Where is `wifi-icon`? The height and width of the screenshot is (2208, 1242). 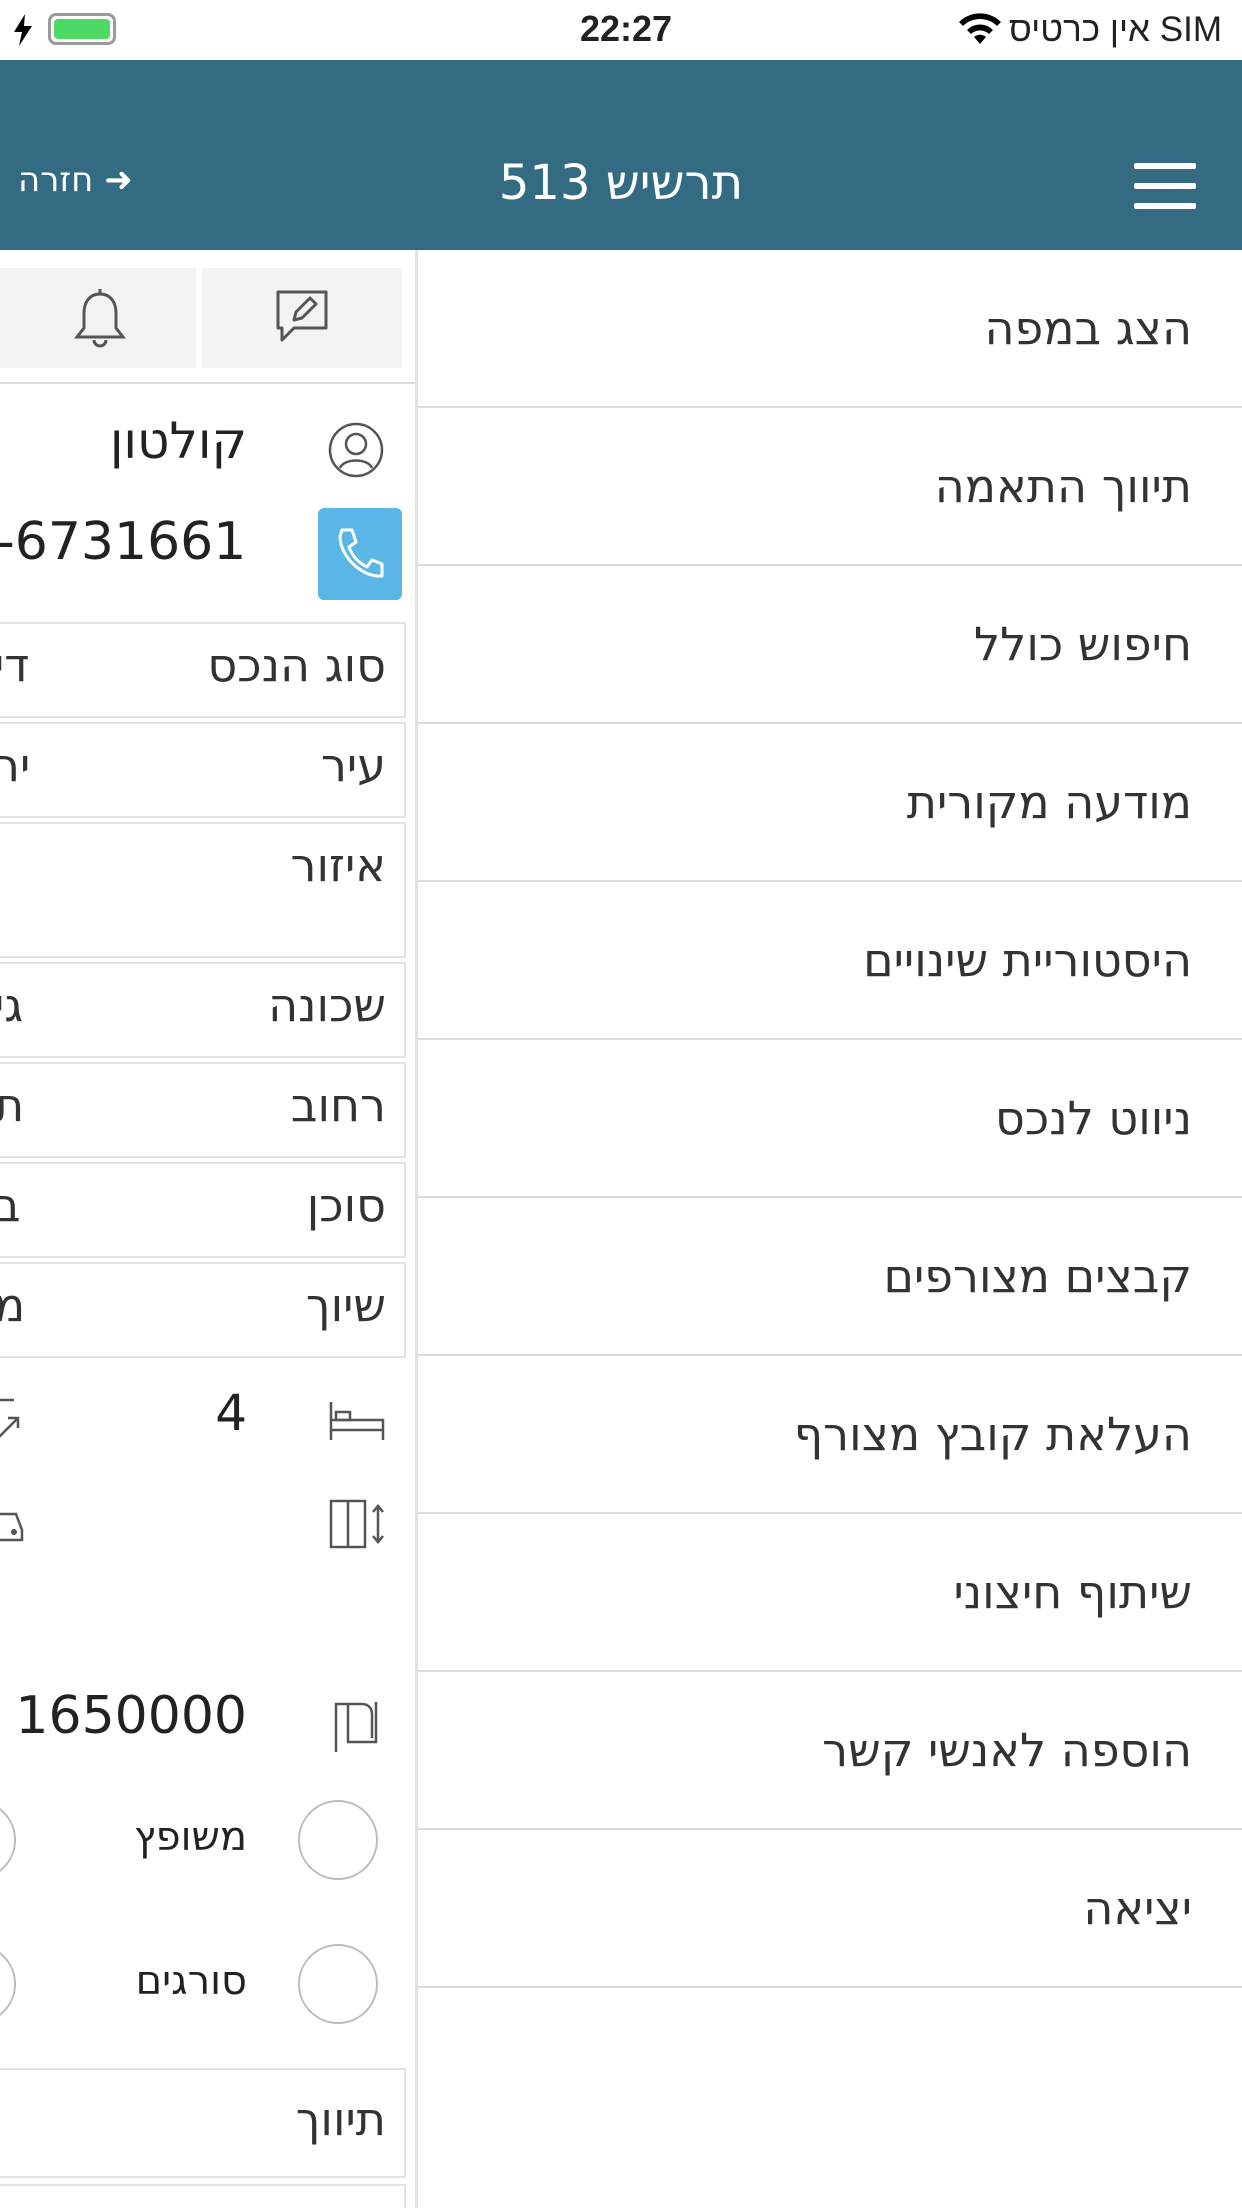 wifi-icon is located at coordinates (980, 28).